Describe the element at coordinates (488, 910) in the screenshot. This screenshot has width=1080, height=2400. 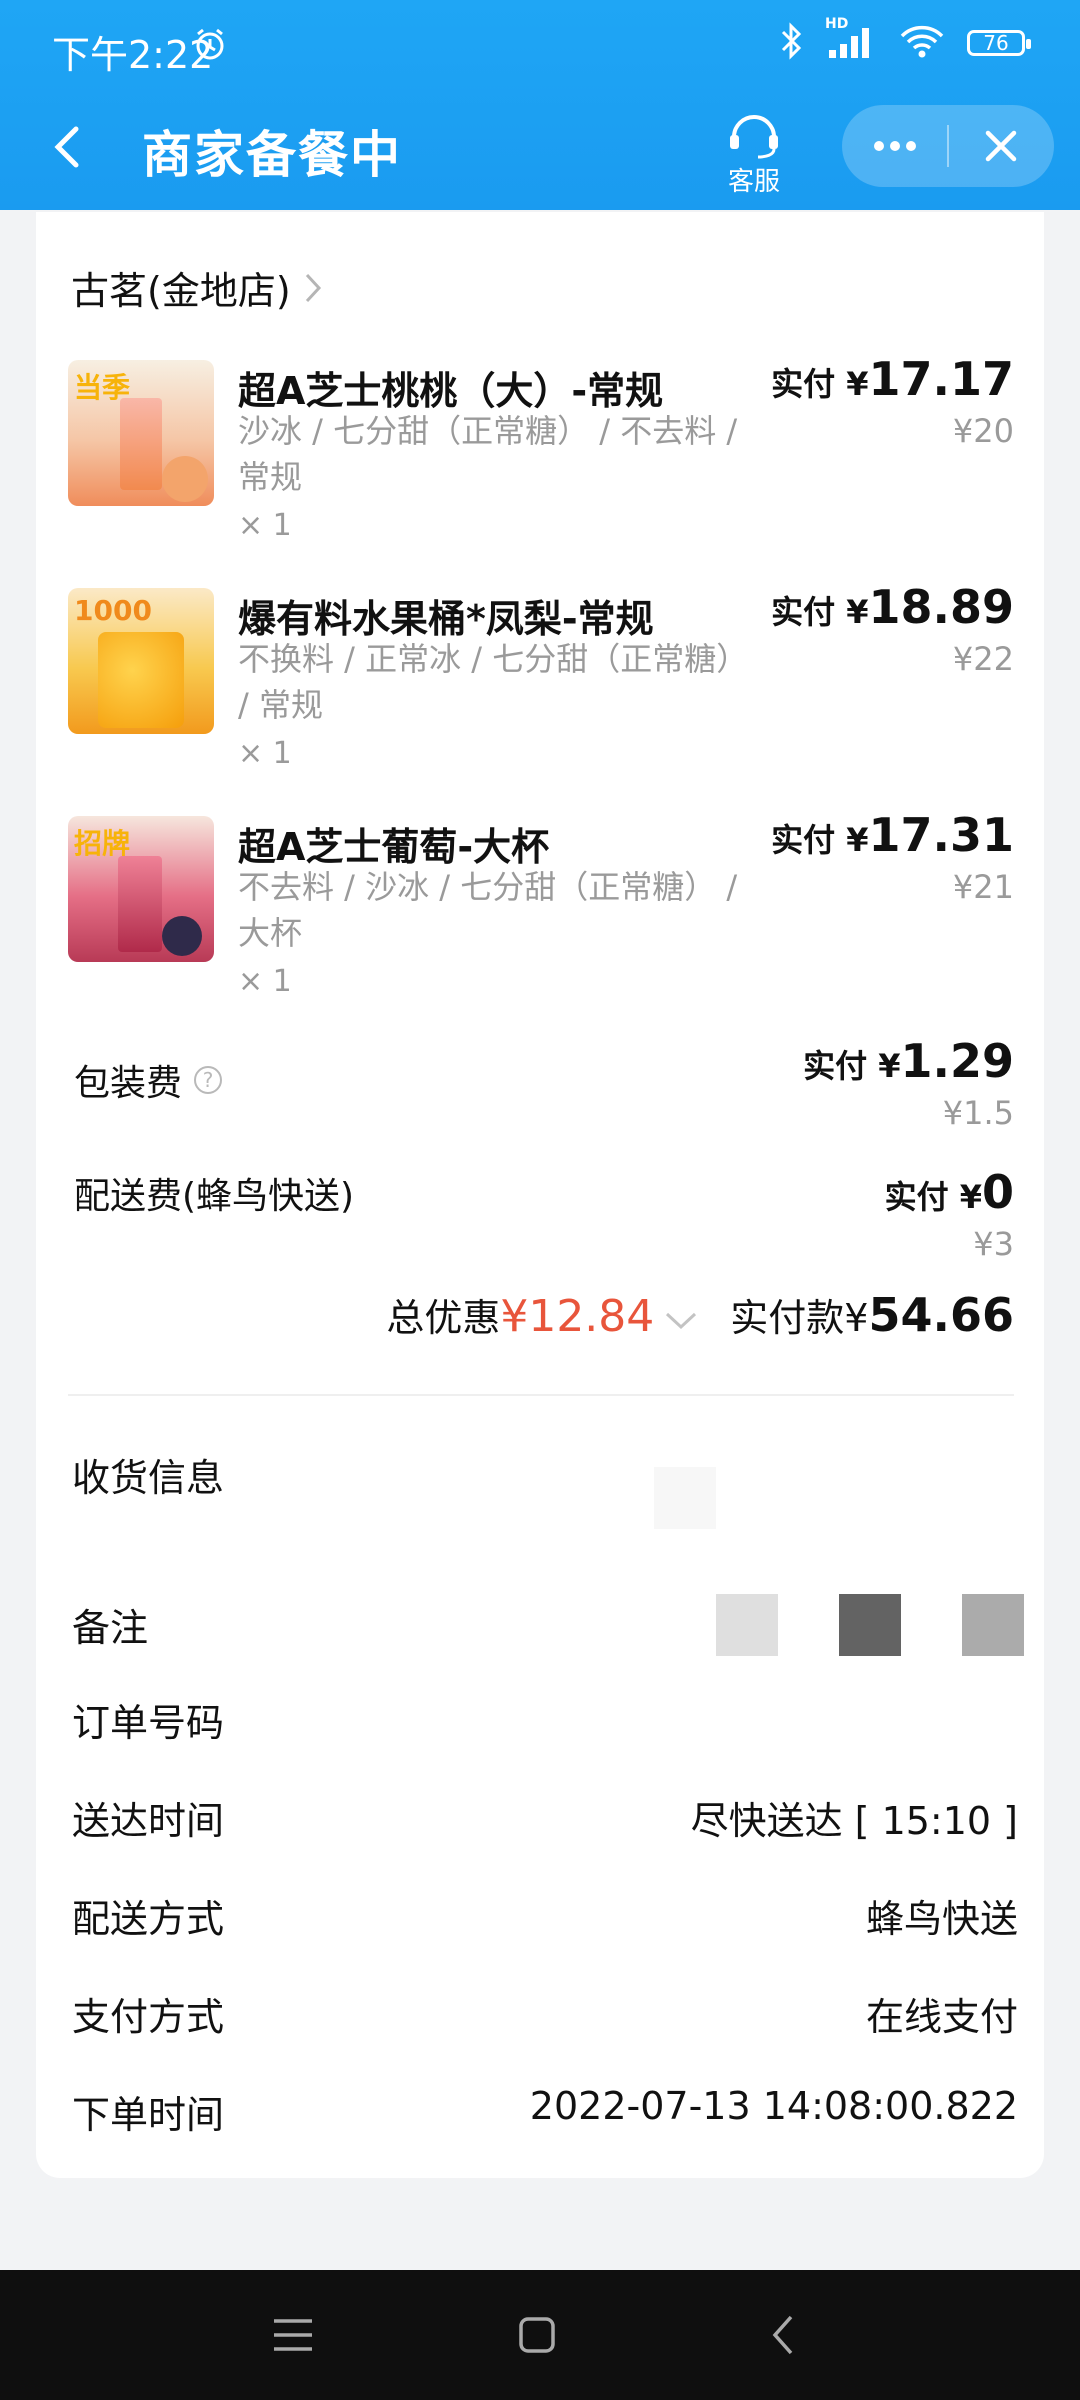
I see `product-spec: 不去料 / 沙冰 / 七分甜（正常糖） / 大杯` at that location.